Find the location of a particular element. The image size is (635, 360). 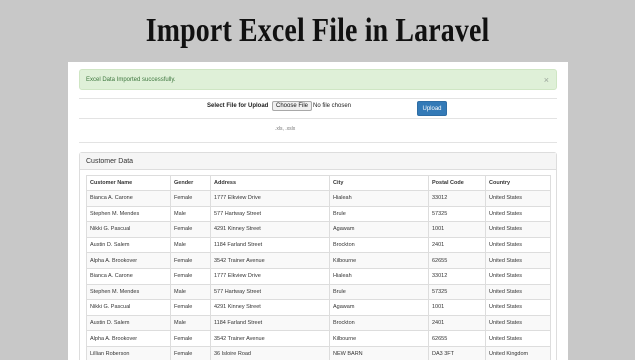

alert-message: Excel Data Imported successfully. is located at coordinates (131, 79).